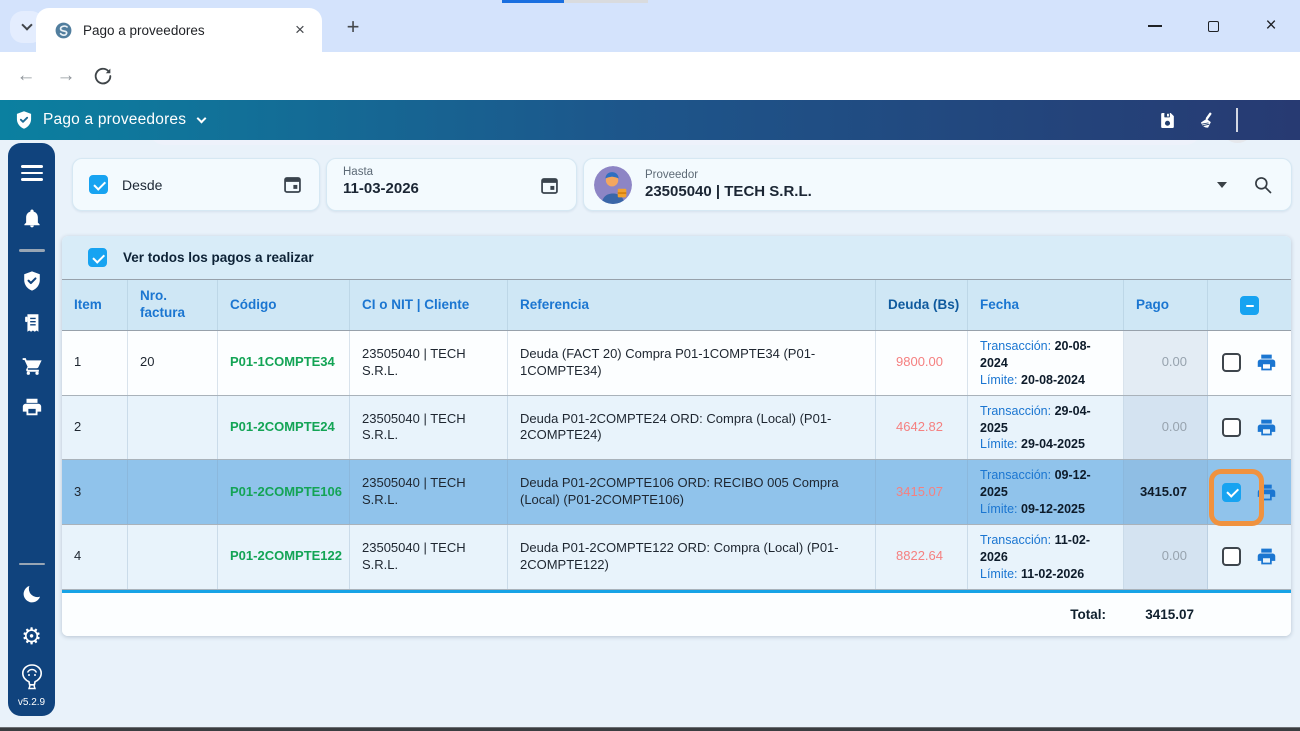 This screenshot has height=731, width=1300. I want to click on save-button, so click(1167, 120).